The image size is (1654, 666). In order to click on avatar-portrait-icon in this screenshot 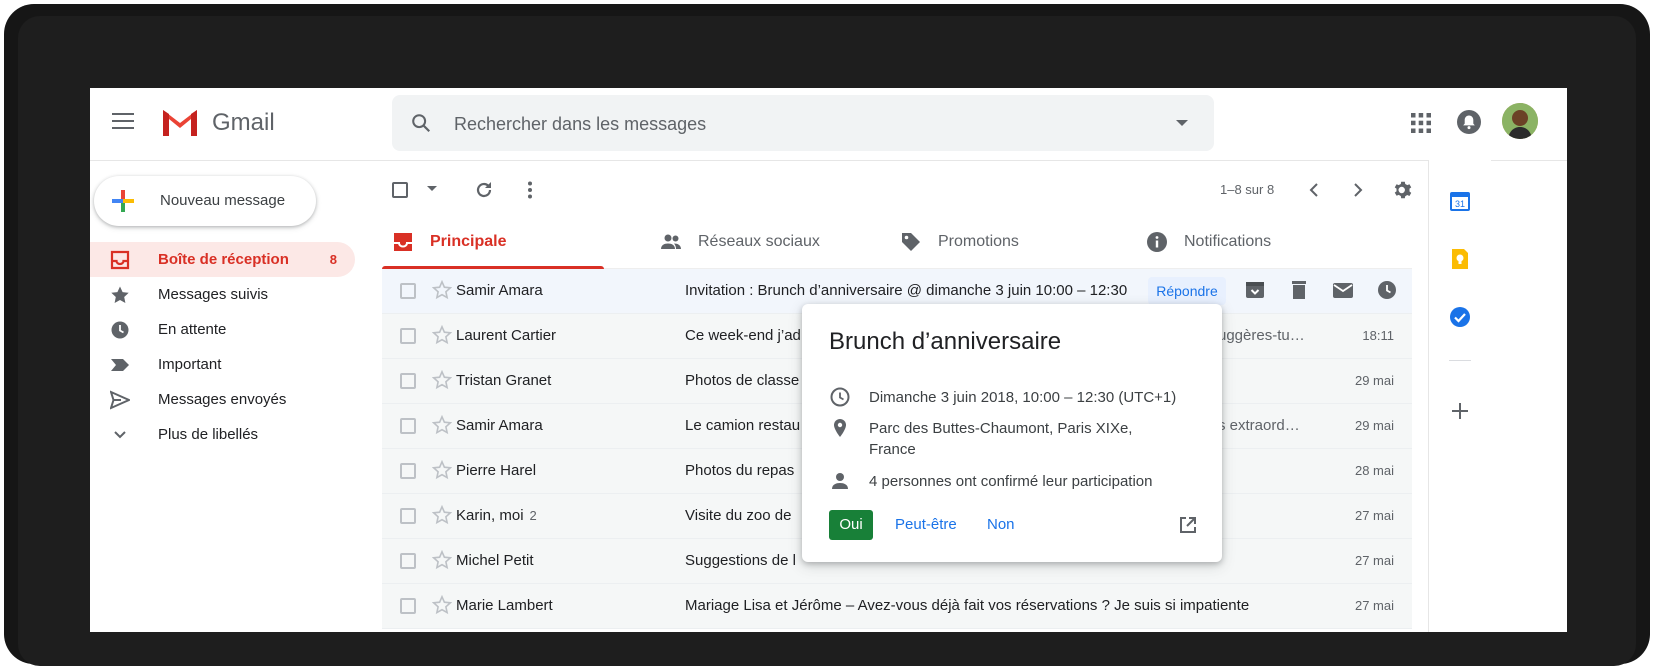, I will do `click(1520, 121)`.